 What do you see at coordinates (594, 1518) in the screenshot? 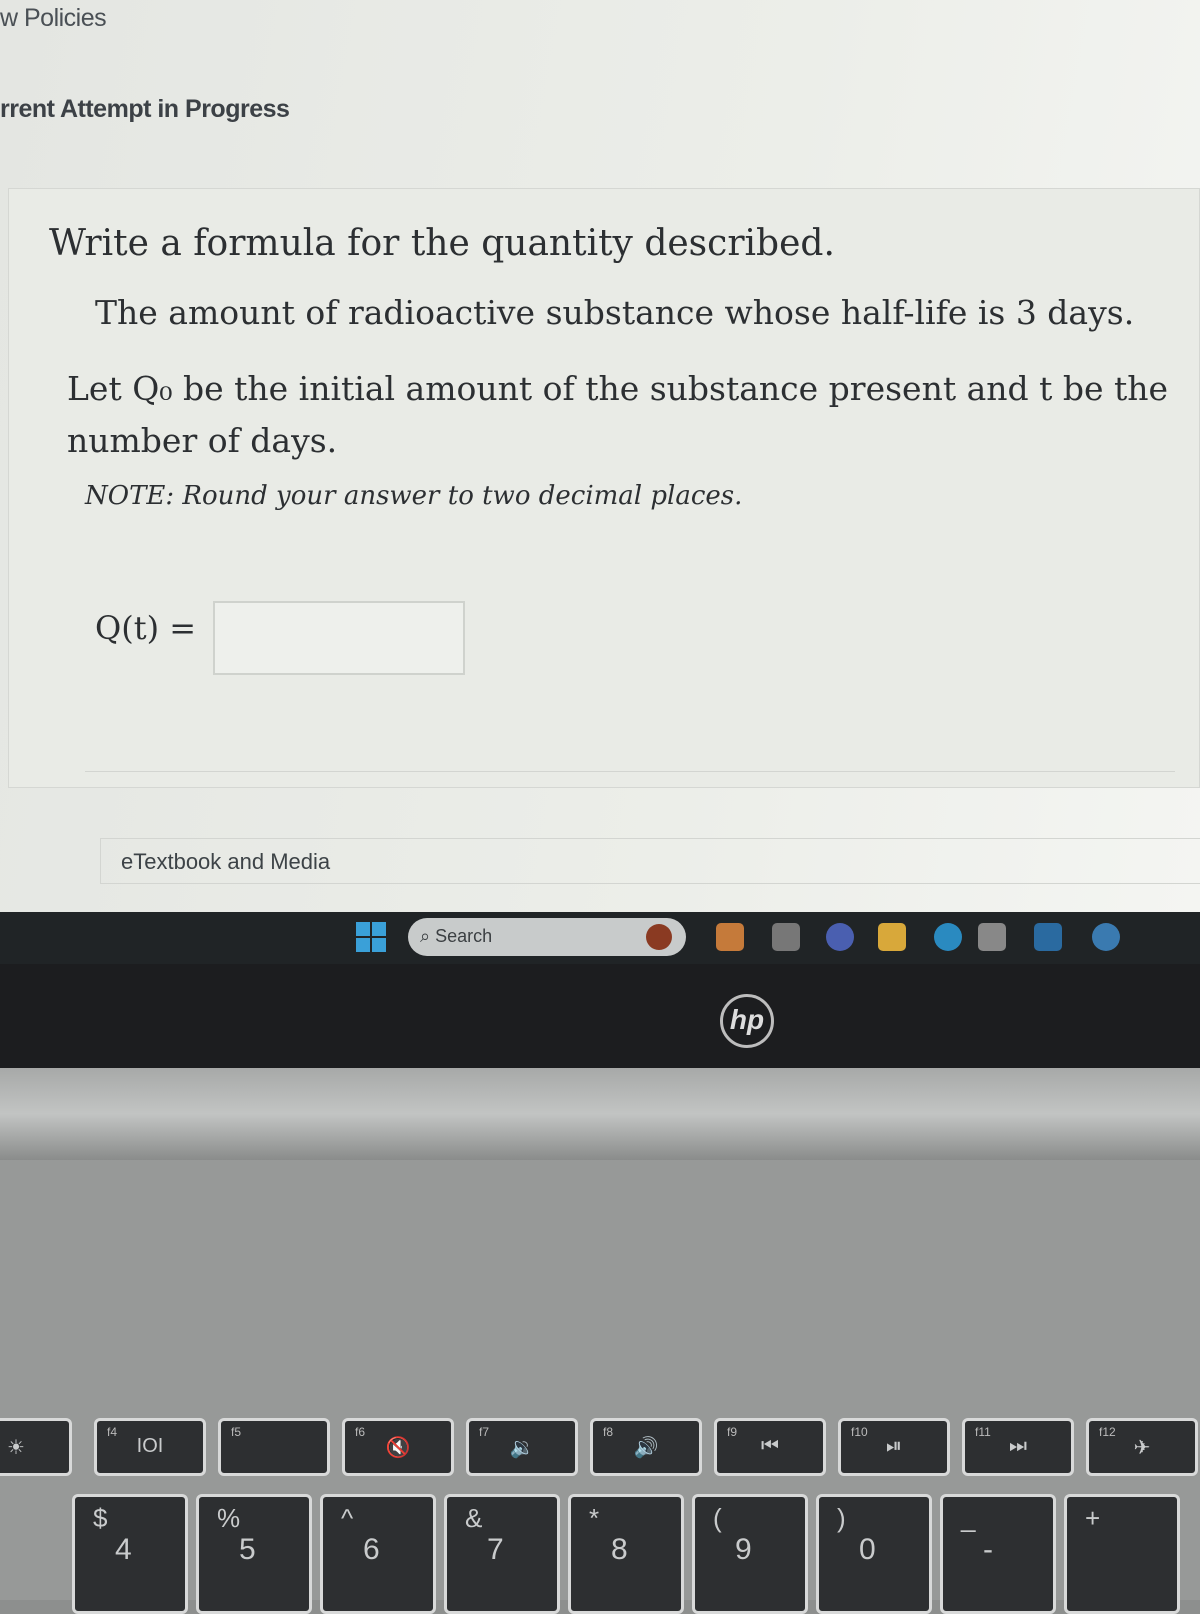
I see `key-shift-label: *` at bounding box center [594, 1518].